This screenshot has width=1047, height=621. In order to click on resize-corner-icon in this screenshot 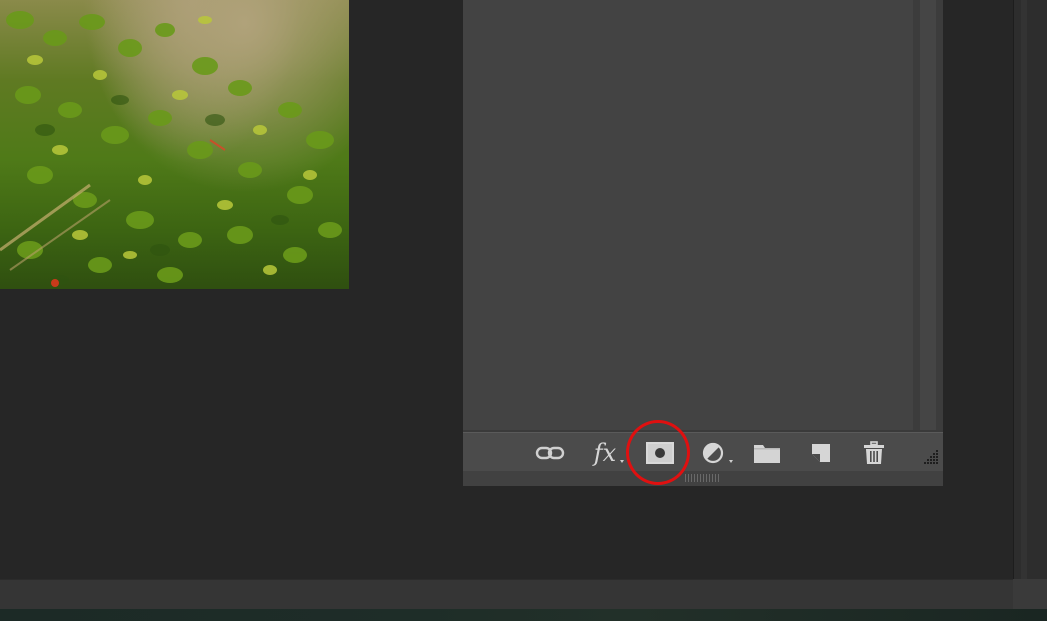, I will do `click(930, 456)`.